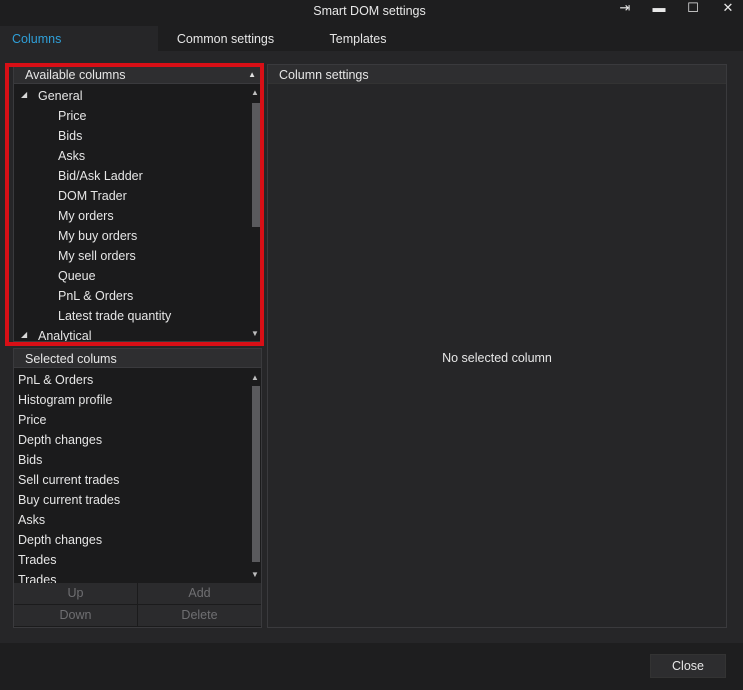 The image size is (743, 690). What do you see at coordinates (131, 333) in the screenshot?
I see `tree-group: ◢ Analytical` at bounding box center [131, 333].